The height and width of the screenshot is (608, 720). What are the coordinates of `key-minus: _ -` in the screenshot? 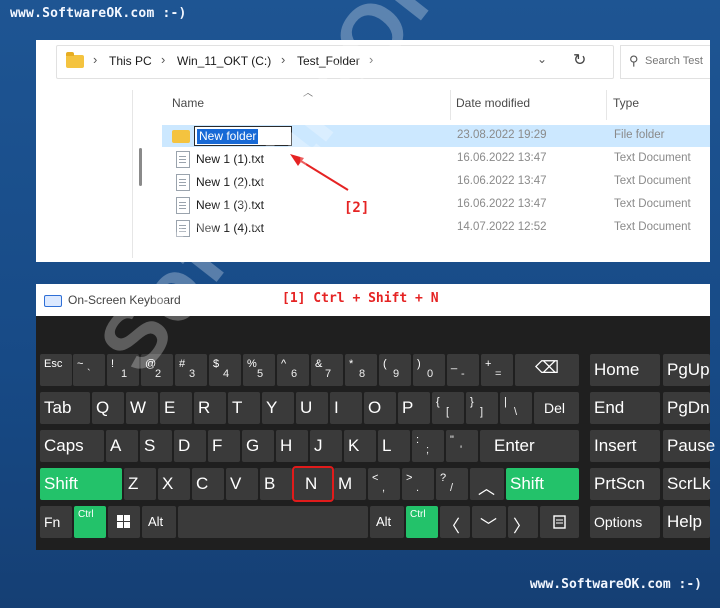 It's located at (463, 370).